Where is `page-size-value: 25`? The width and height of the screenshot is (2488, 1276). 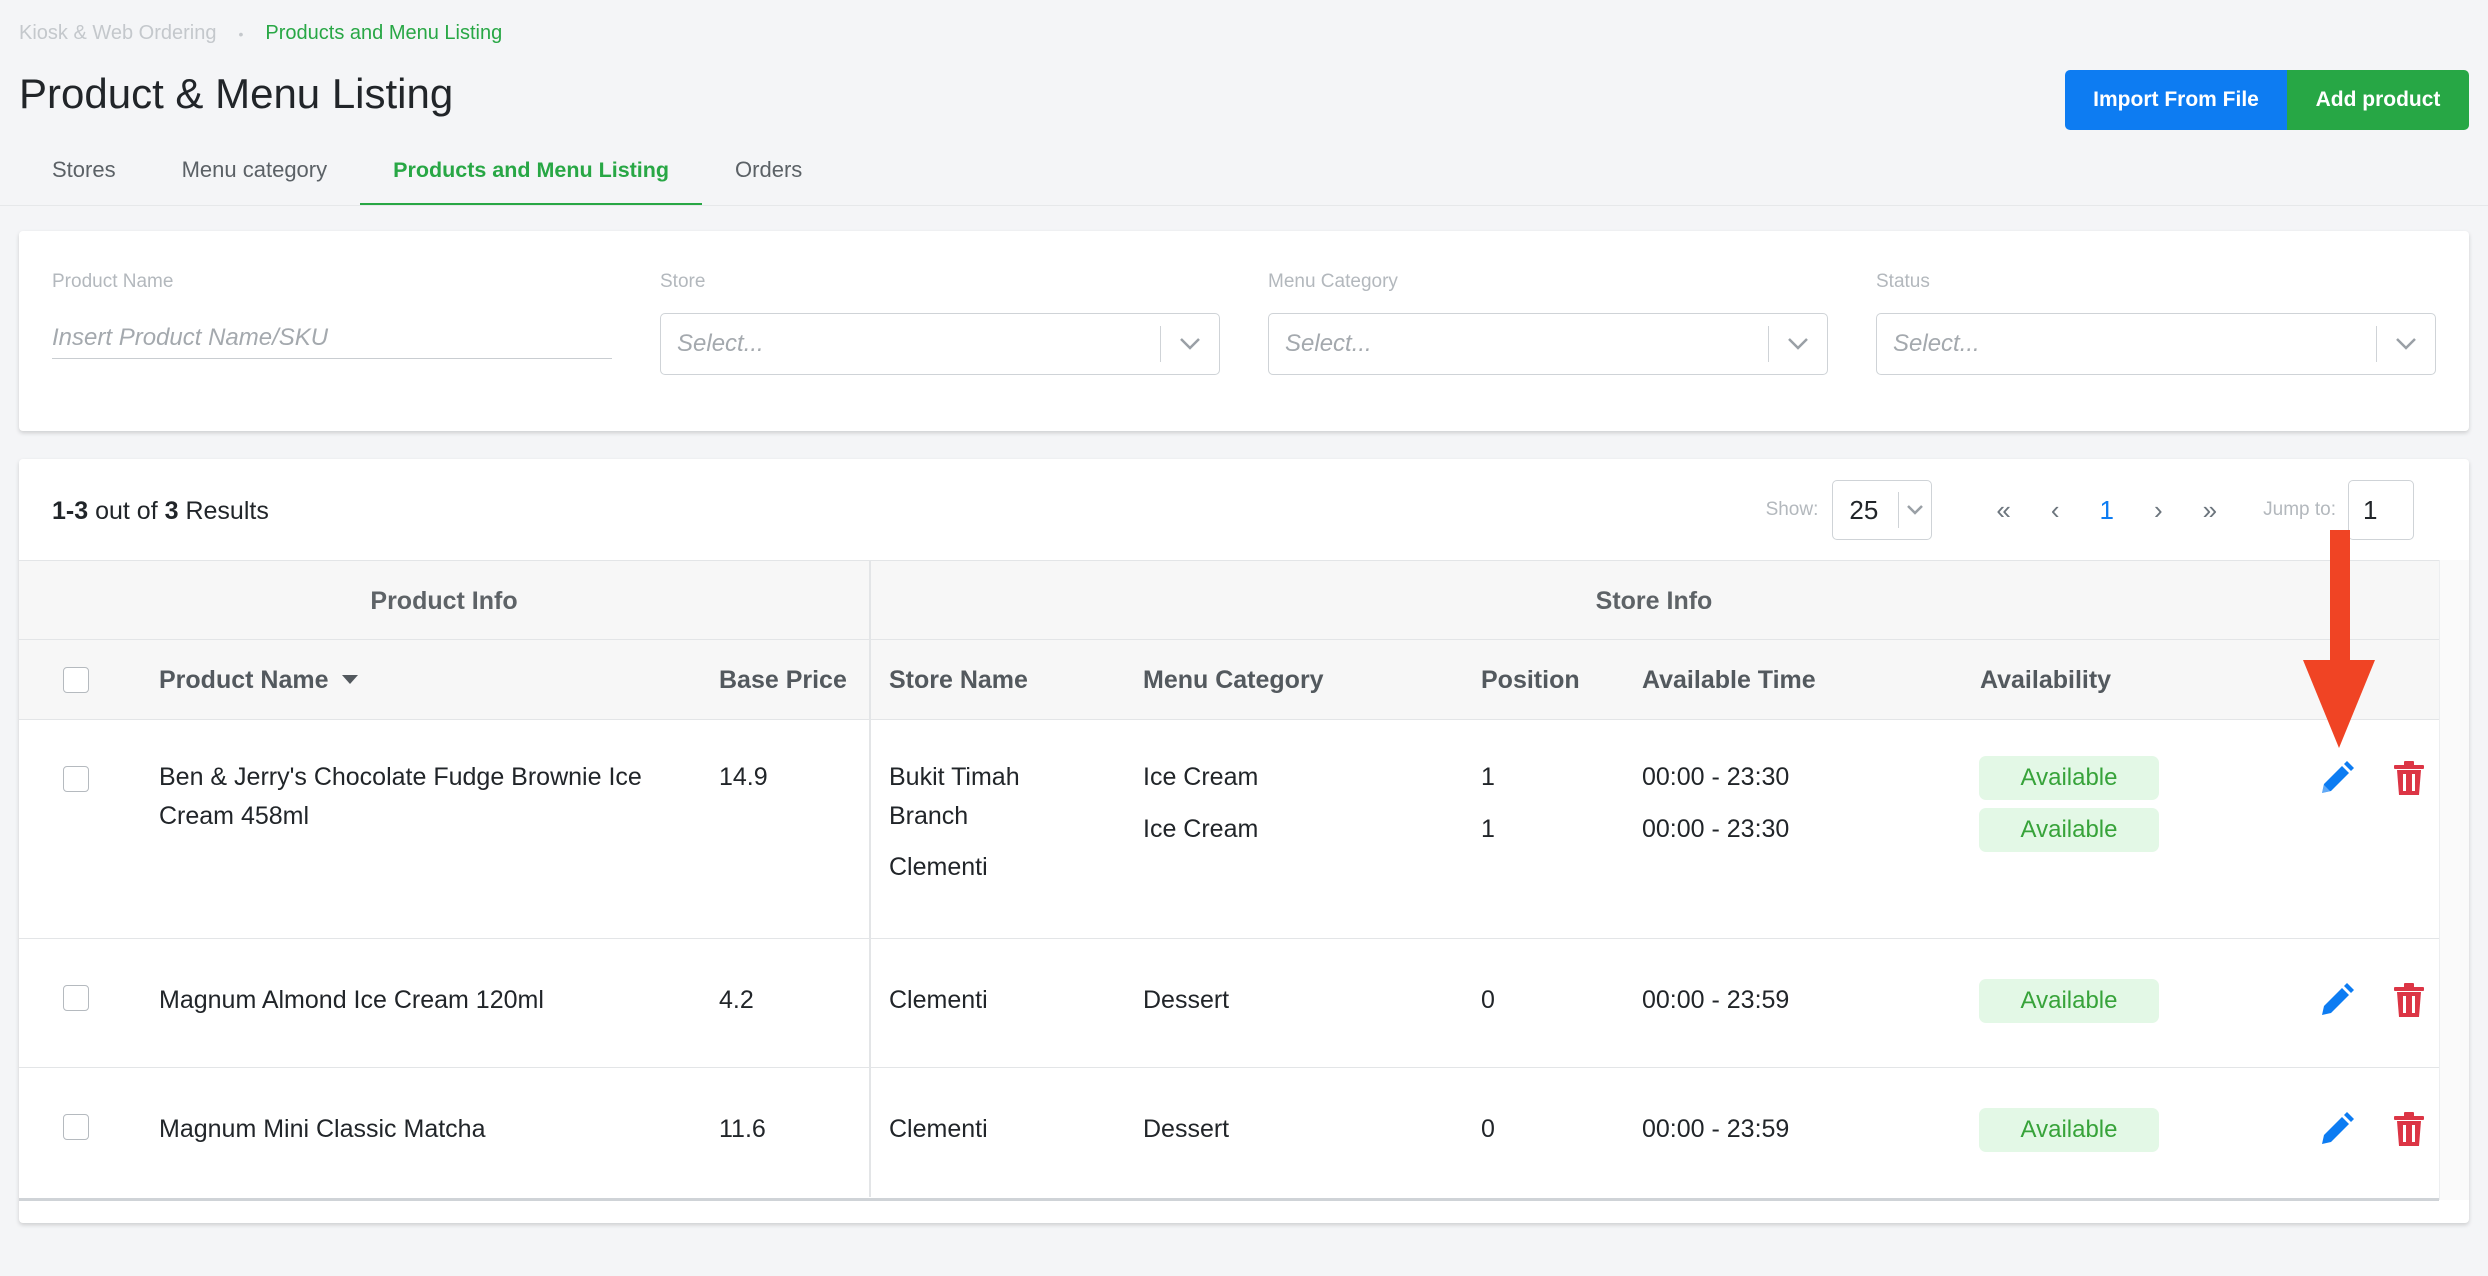 page-size-value: 25 is located at coordinates (1864, 509).